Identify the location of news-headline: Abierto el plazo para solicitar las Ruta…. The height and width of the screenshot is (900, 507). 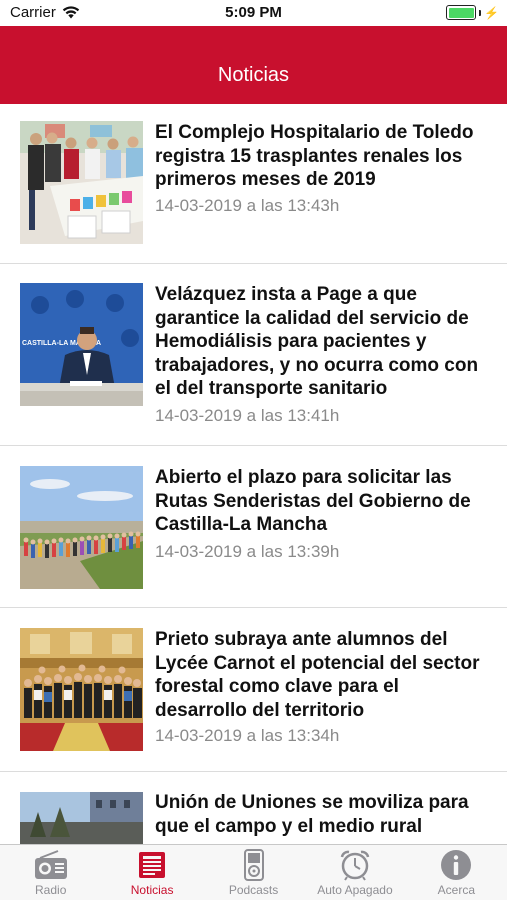
(313, 501).